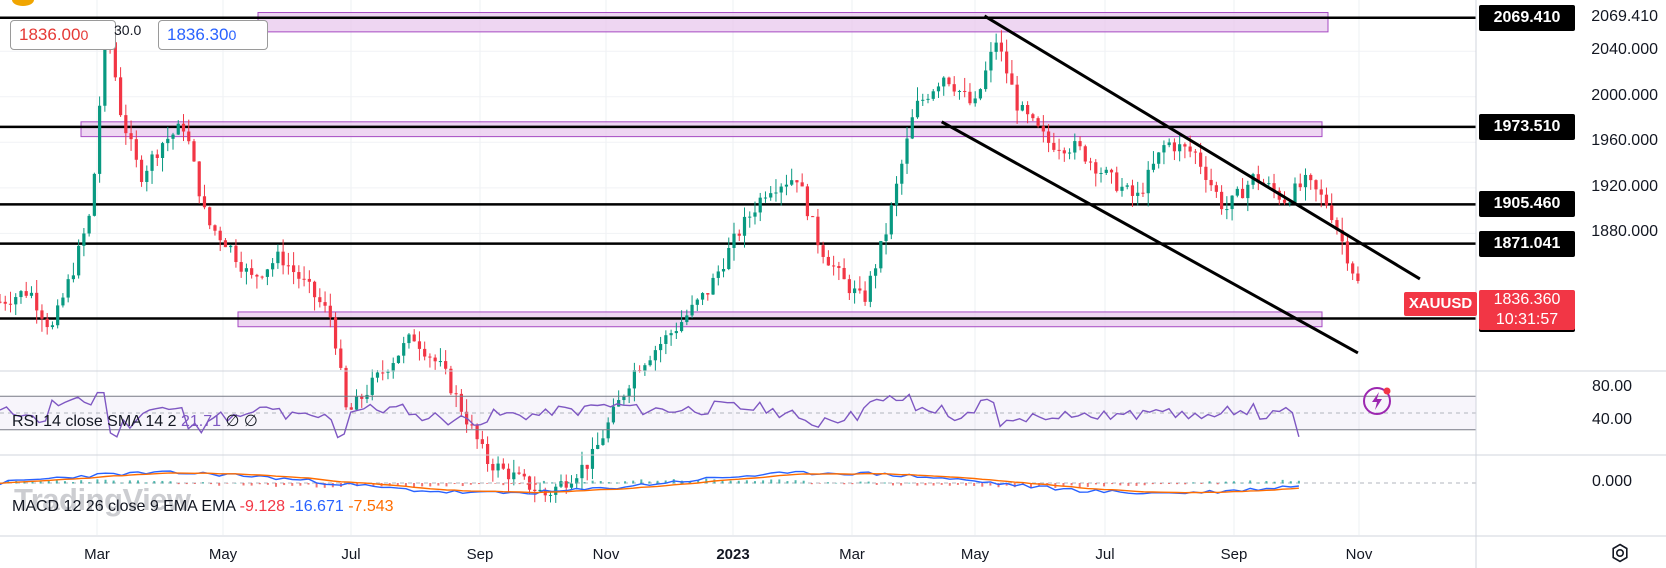 Image resolution: width=1666 pixels, height=568 pixels. What do you see at coordinates (1377, 401) in the screenshot?
I see `flash-alert-icon` at bounding box center [1377, 401].